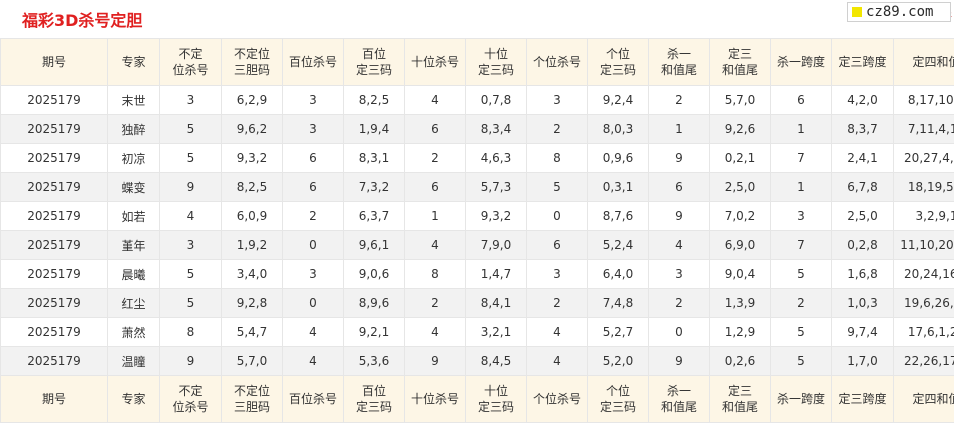  What do you see at coordinates (374, 187) in the screenshot?
I see `table-cell: 7,3,2` at bounding box center [374, 187].